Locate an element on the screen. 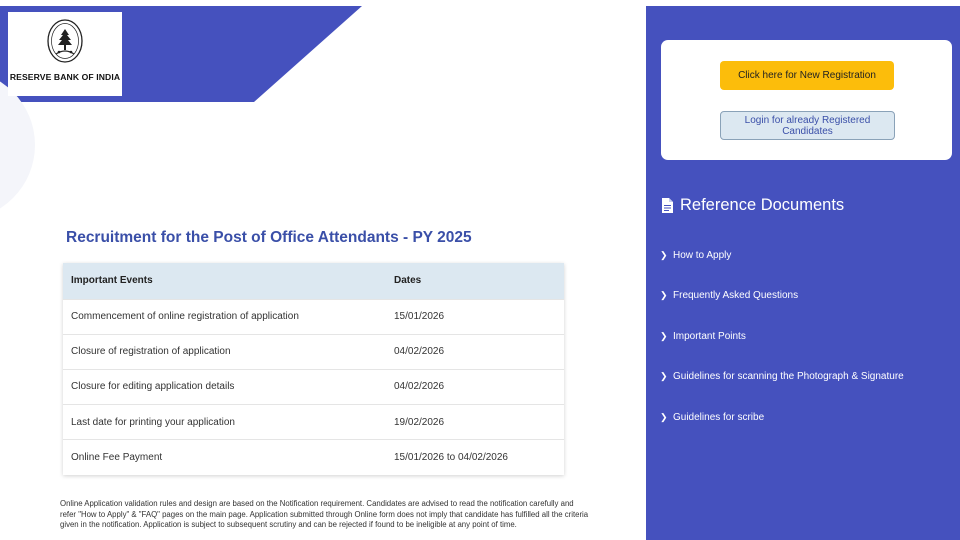  reference-documents-heading: Reference Documents is located at coordinates (753, 205).